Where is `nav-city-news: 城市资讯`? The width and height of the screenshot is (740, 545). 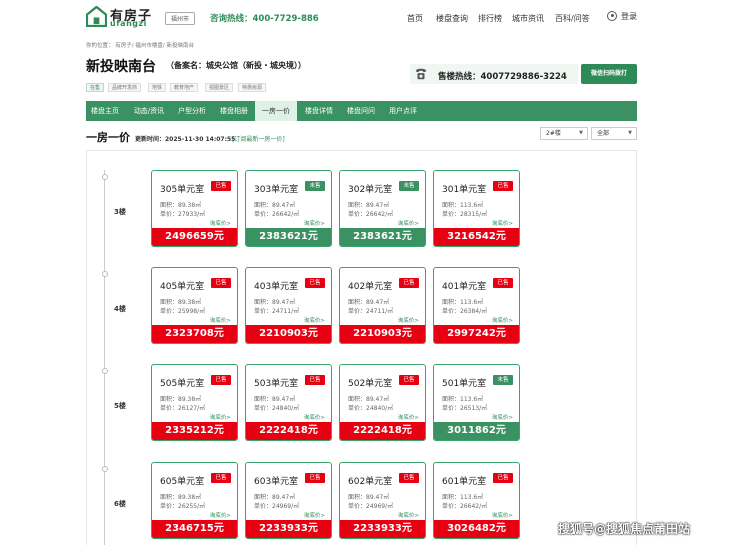
nav-city-news: 城市资讯 is located at coordinates (528, 18).